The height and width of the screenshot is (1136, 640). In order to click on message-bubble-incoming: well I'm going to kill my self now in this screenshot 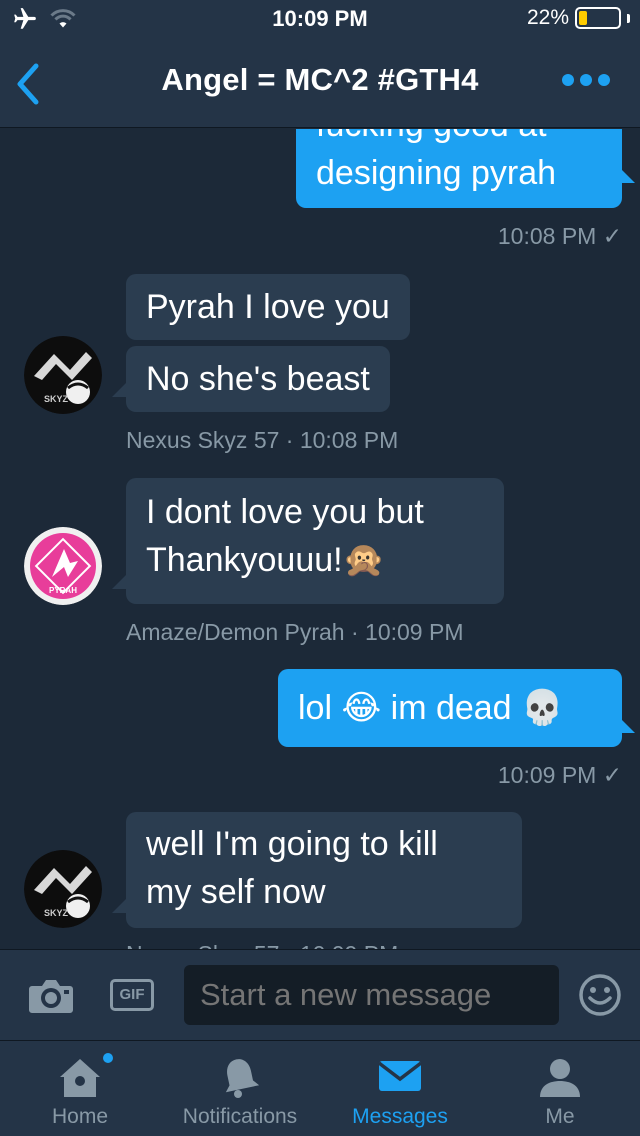, I will do `click(324, 870)`.